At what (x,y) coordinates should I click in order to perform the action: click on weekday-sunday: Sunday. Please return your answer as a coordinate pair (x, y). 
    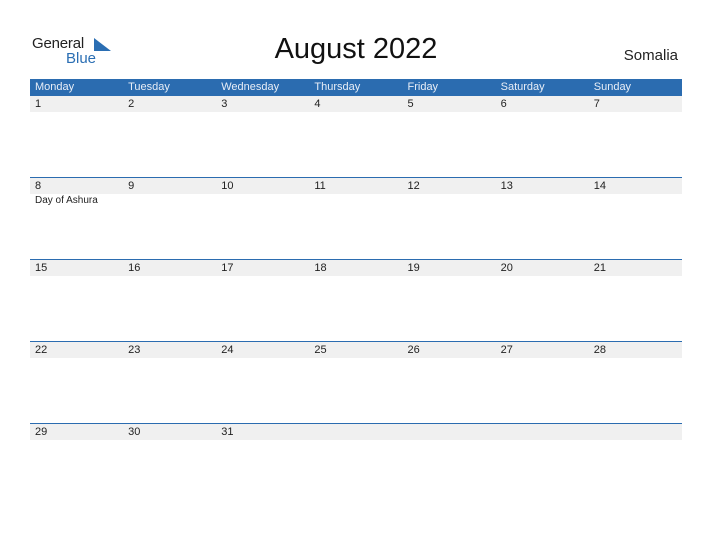
    Looking at the image, I should click on (612, 87).